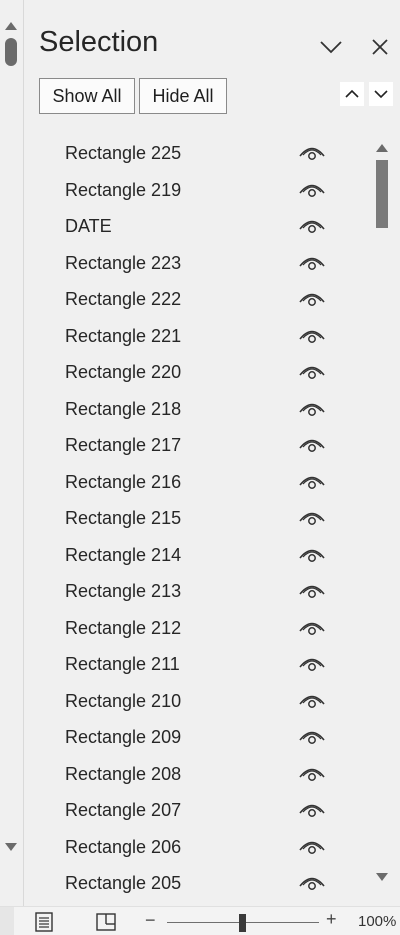 The width and height of the screenshot is (400, 935). Describe the element at coordinates (197, 264) in the screenshot. I see `list-item: Rectangle 223` at that location.